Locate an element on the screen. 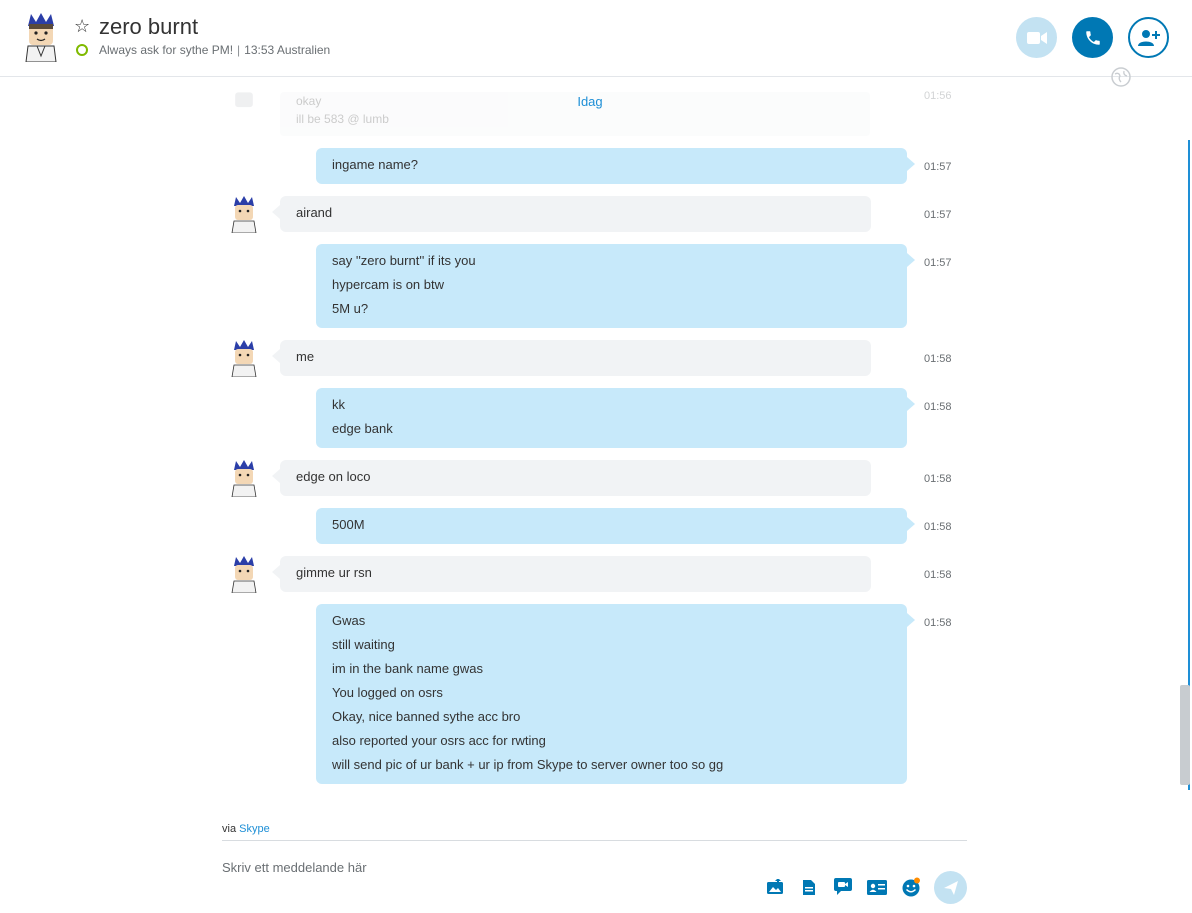 The width and height of the screenshot is (1192, 913). message-incoming: gimme ur rsn is located at coordinates (571, 574).